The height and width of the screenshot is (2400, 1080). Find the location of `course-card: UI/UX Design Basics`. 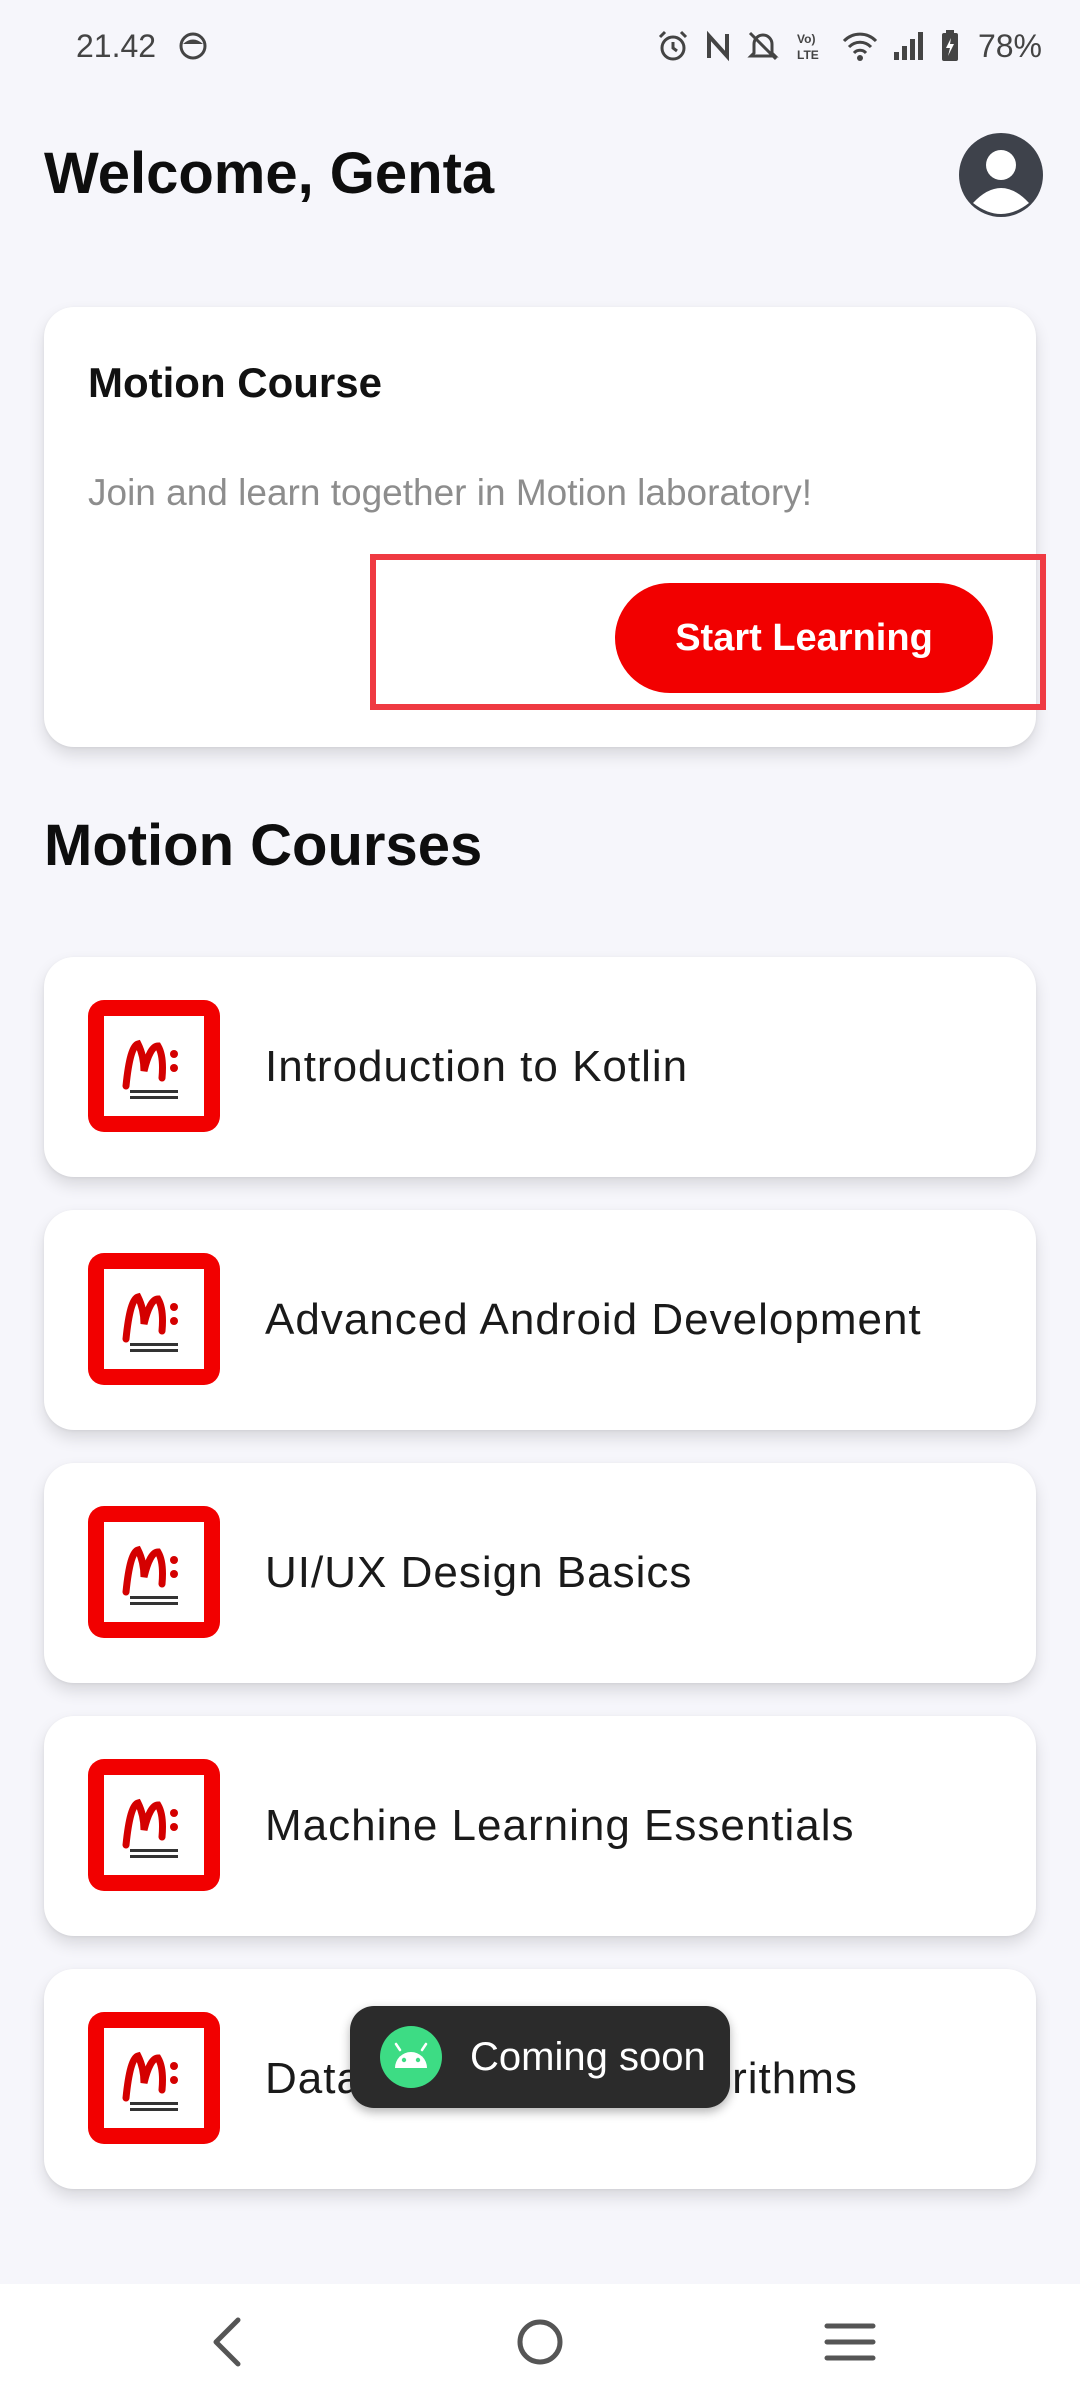

course-card: UI/UX Design Basics is located at coordinates (540, 1573).